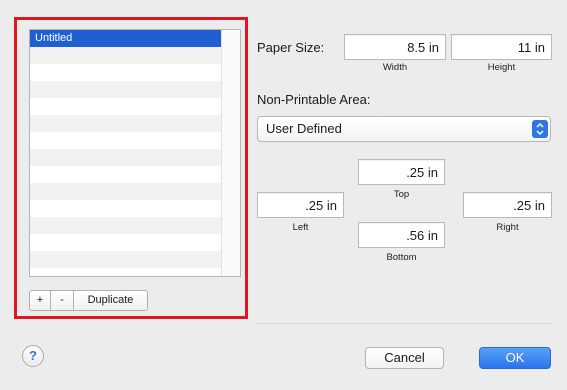  What do you see at coordinates (401, 172) in the screenshot?
I see `top-margin-field: .25 in` at bounding box center [401, 172].